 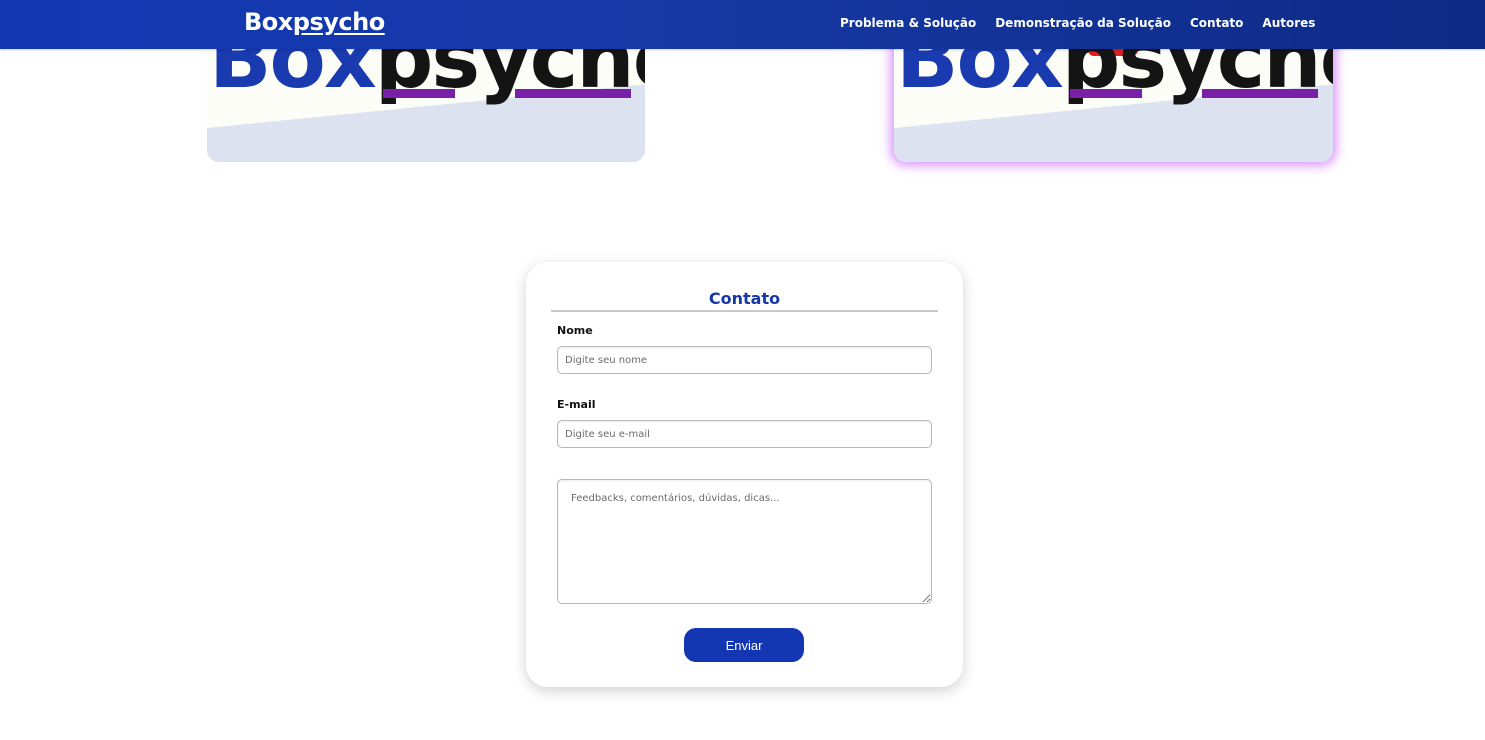 I want to click on message-textarea, so click(x=744, y=541).